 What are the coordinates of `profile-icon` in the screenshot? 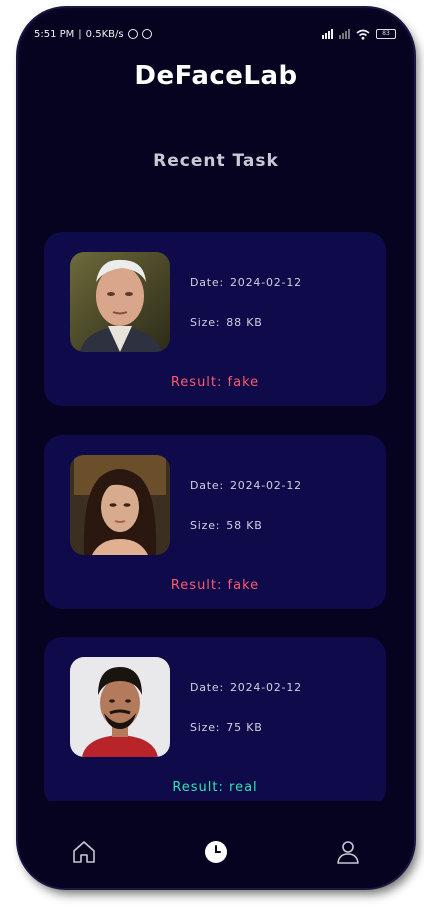 It's located at (348, 852).